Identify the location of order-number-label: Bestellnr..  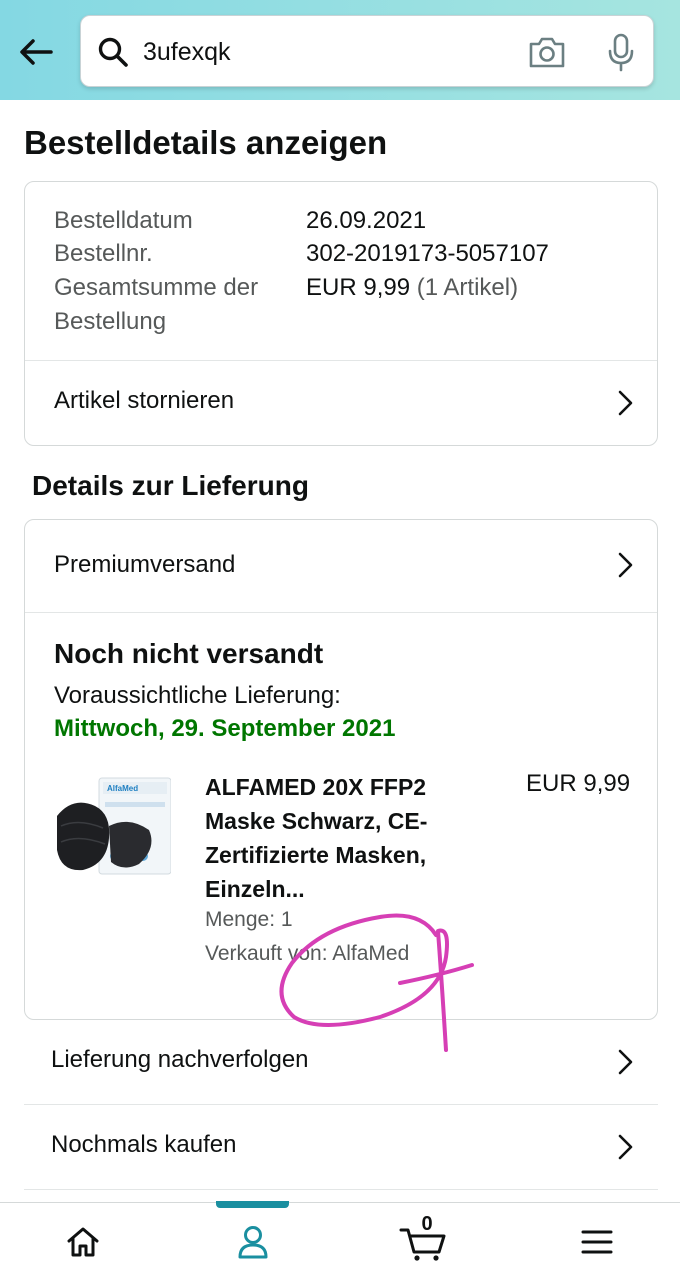
(103, 253).